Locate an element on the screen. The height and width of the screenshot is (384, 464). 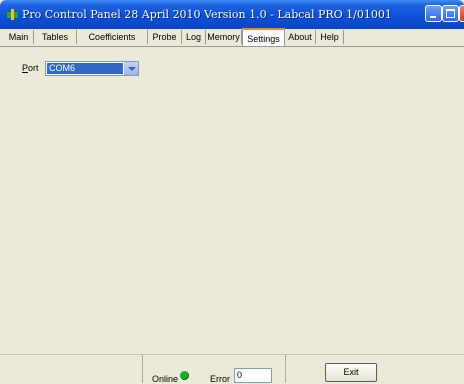
error-label: Error is located at coordinates (220, 379).